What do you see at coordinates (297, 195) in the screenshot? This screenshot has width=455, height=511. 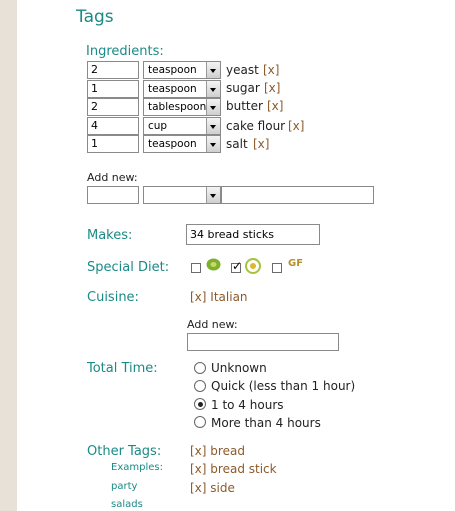 I see `new-ingredient-name-input` at bounding box center [297, 195].